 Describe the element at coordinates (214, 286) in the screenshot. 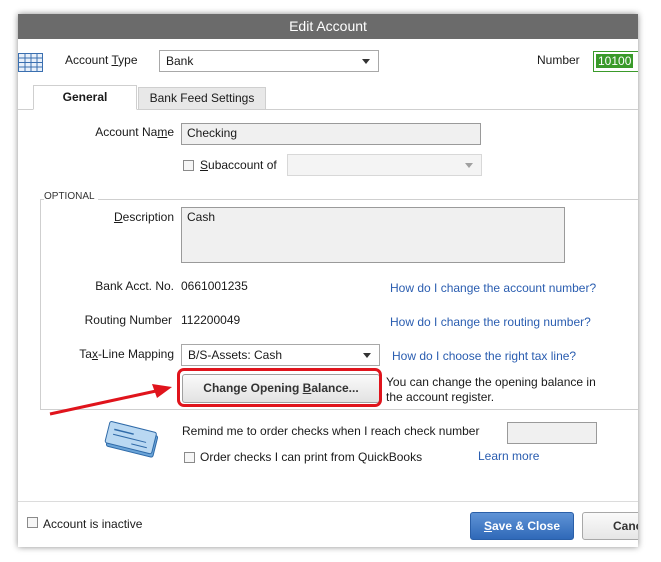

I see `bank-acct-value: 0661001235` at that location.